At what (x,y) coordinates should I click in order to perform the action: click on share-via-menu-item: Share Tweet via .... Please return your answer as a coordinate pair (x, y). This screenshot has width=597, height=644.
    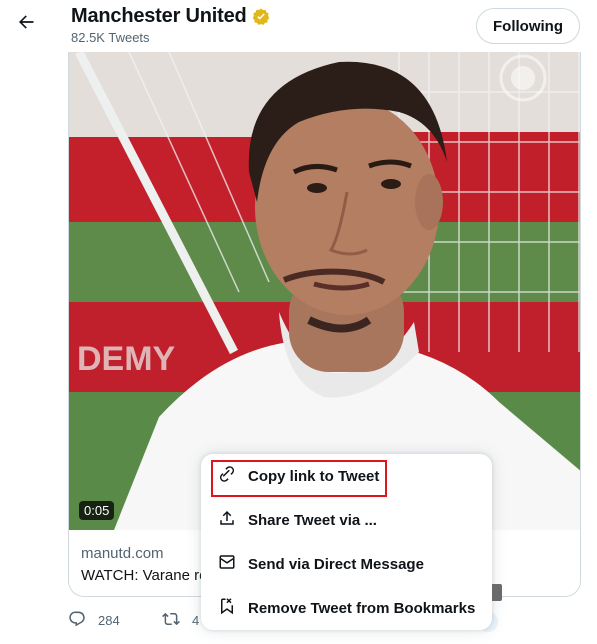
    Looking at the image, I should click on (346, 520).